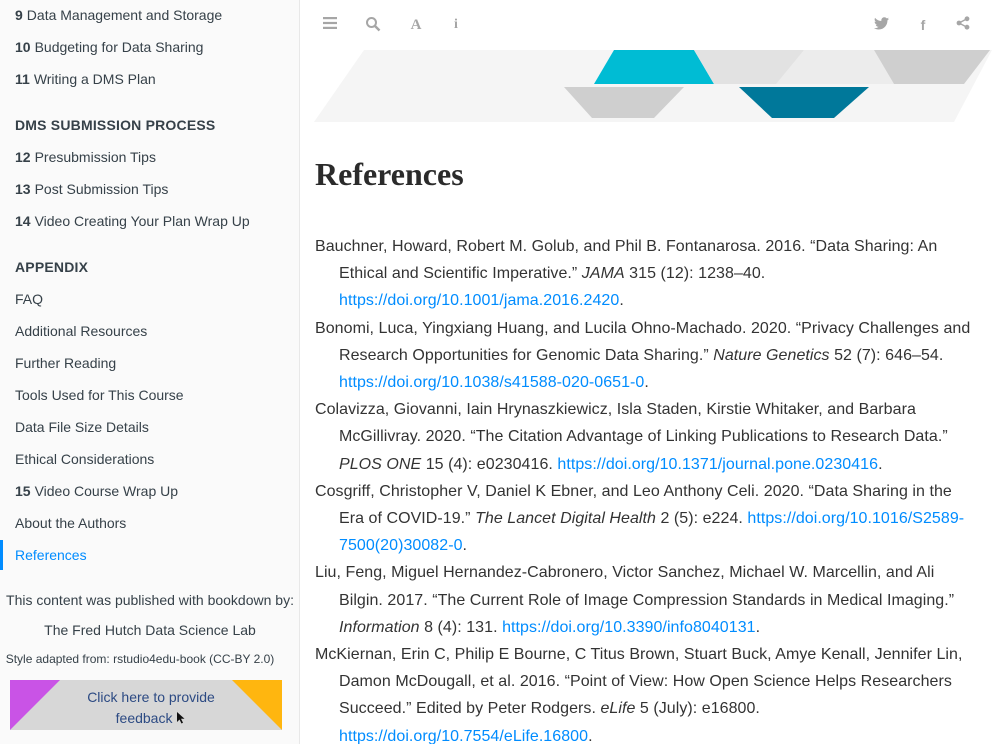 The width and height of the screenshot is (992, 744). Describe the element at coordinates (565, 519) in the screenshot. I see `reference-journal: The Lancet Digital Health` at that location.